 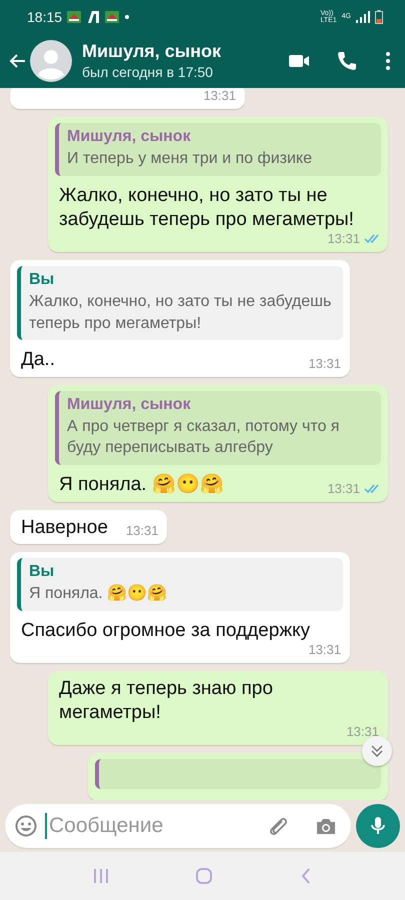 What do you see at coordinates (204, 876) in the screenshot?
I see `home-icon` at bounding box center [204, 876].